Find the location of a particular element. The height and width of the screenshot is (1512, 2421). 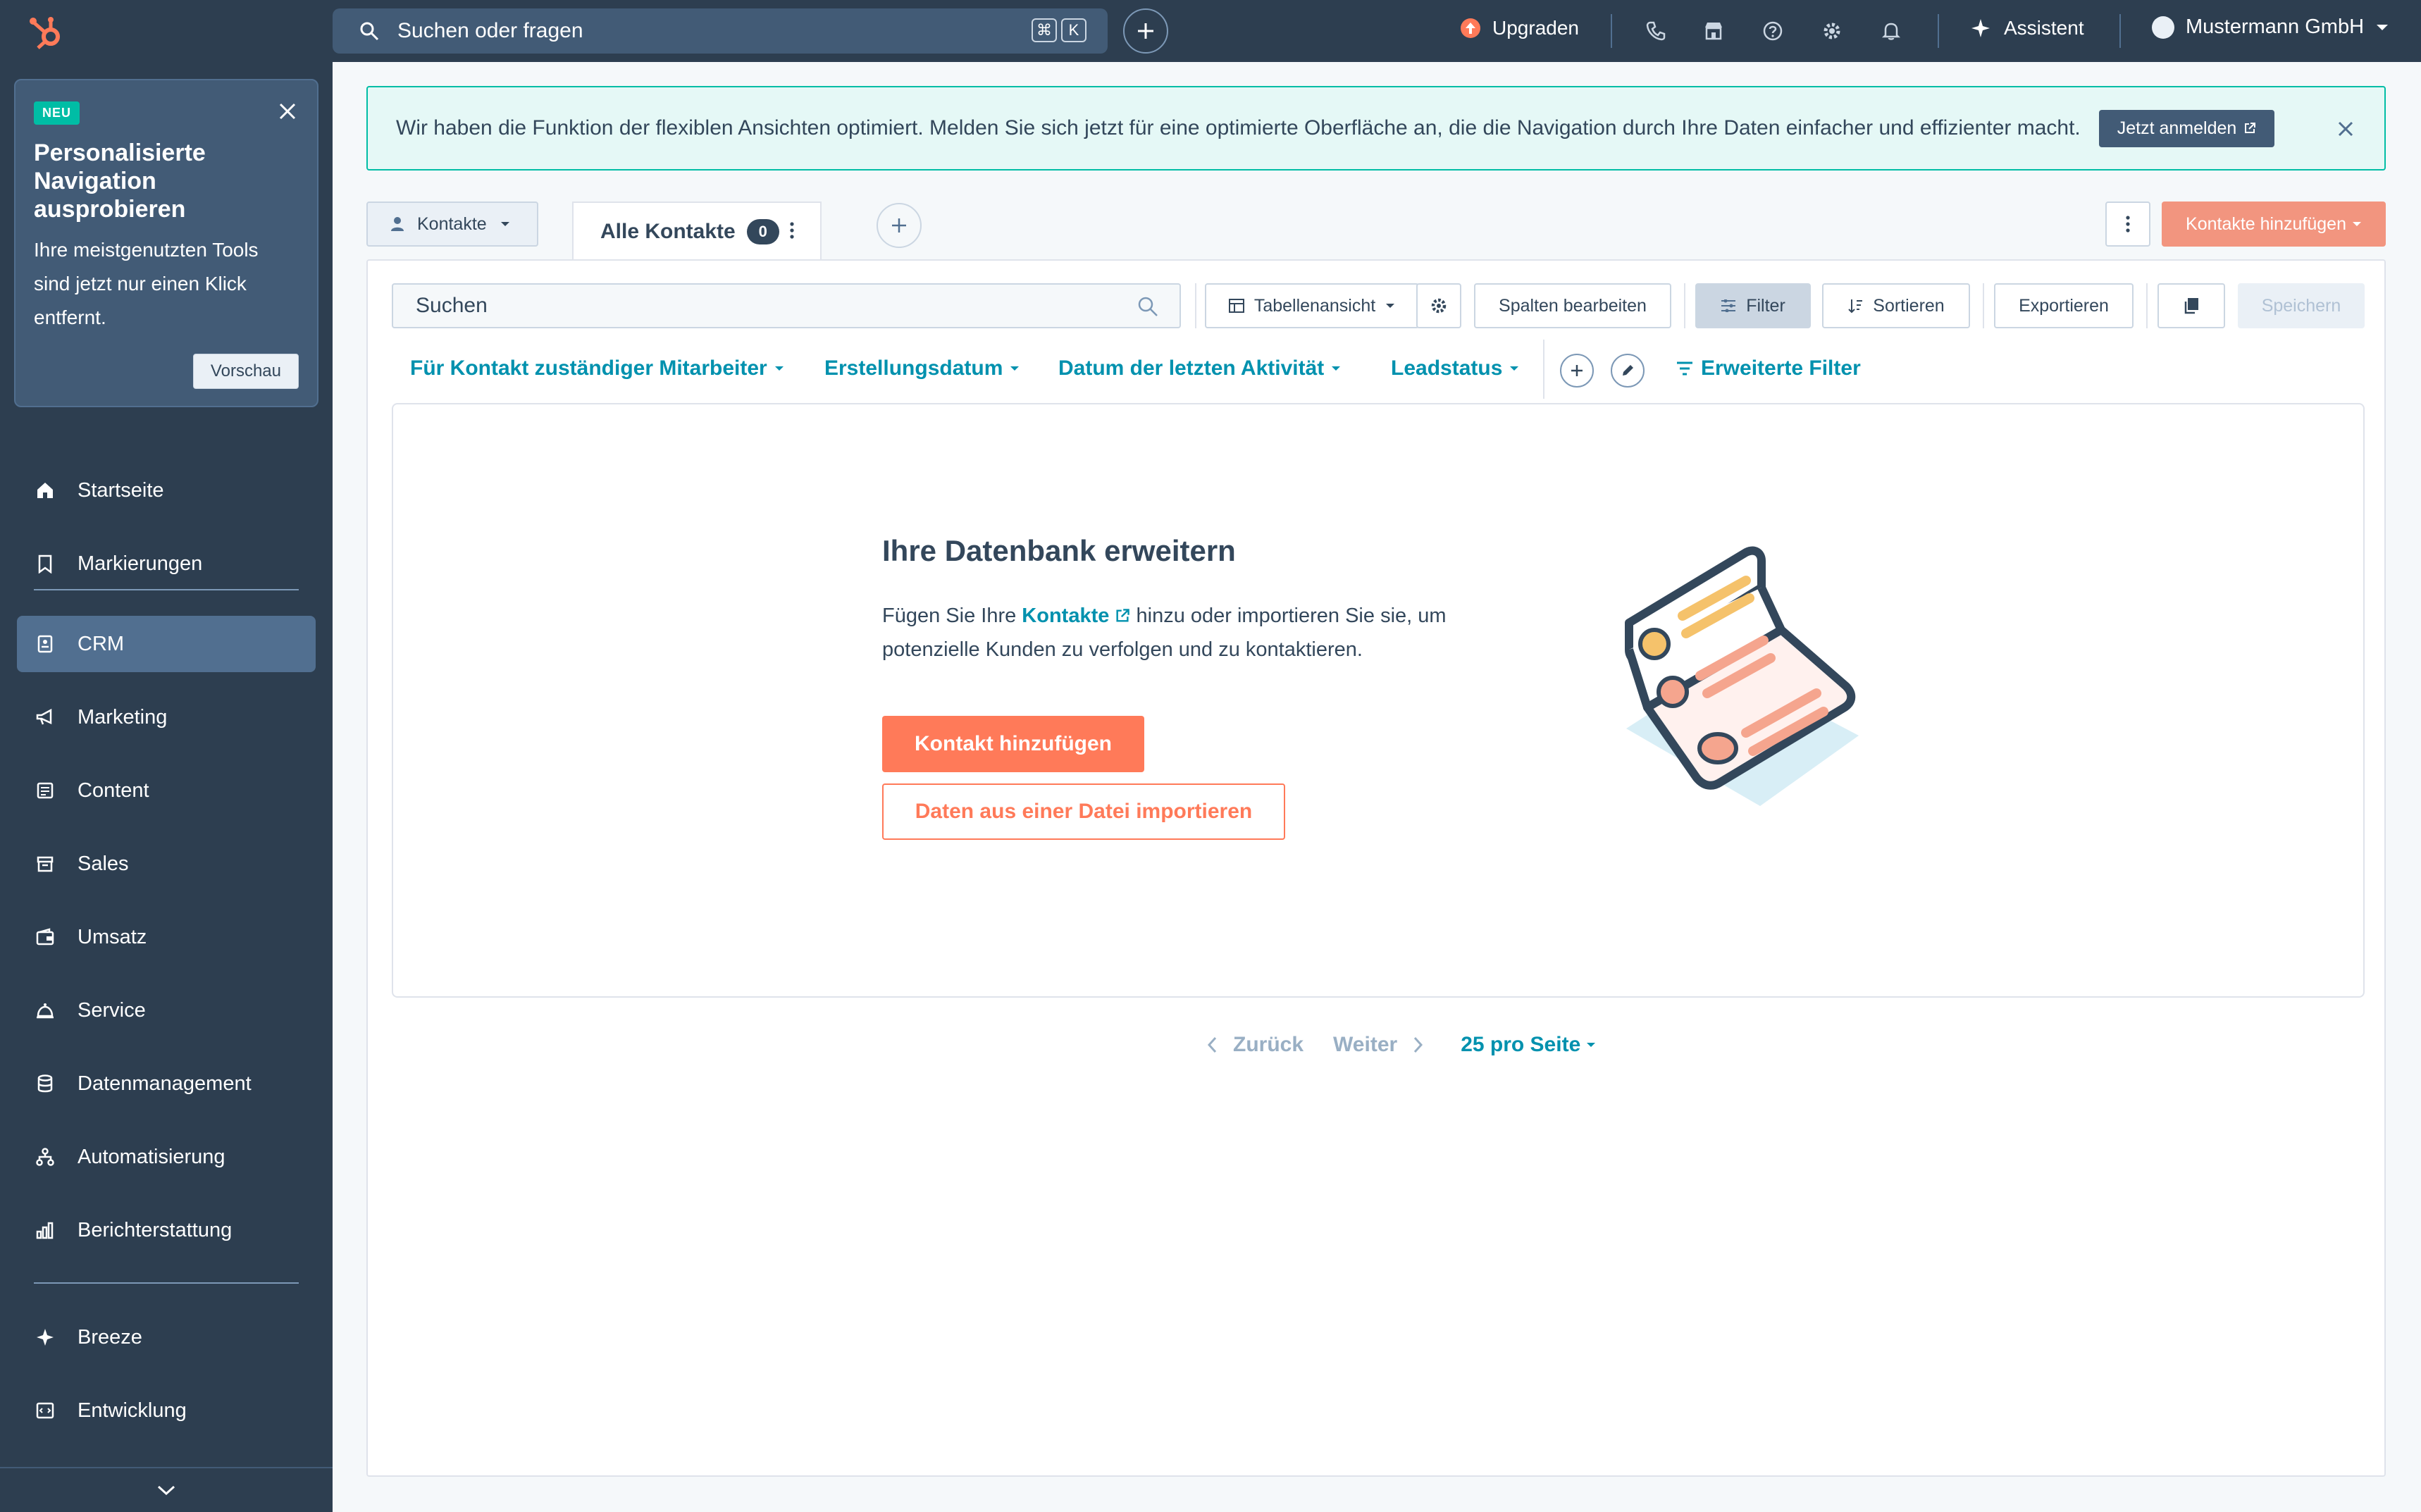

save-view-button: Speichern is located at coordinates (2301, 305).